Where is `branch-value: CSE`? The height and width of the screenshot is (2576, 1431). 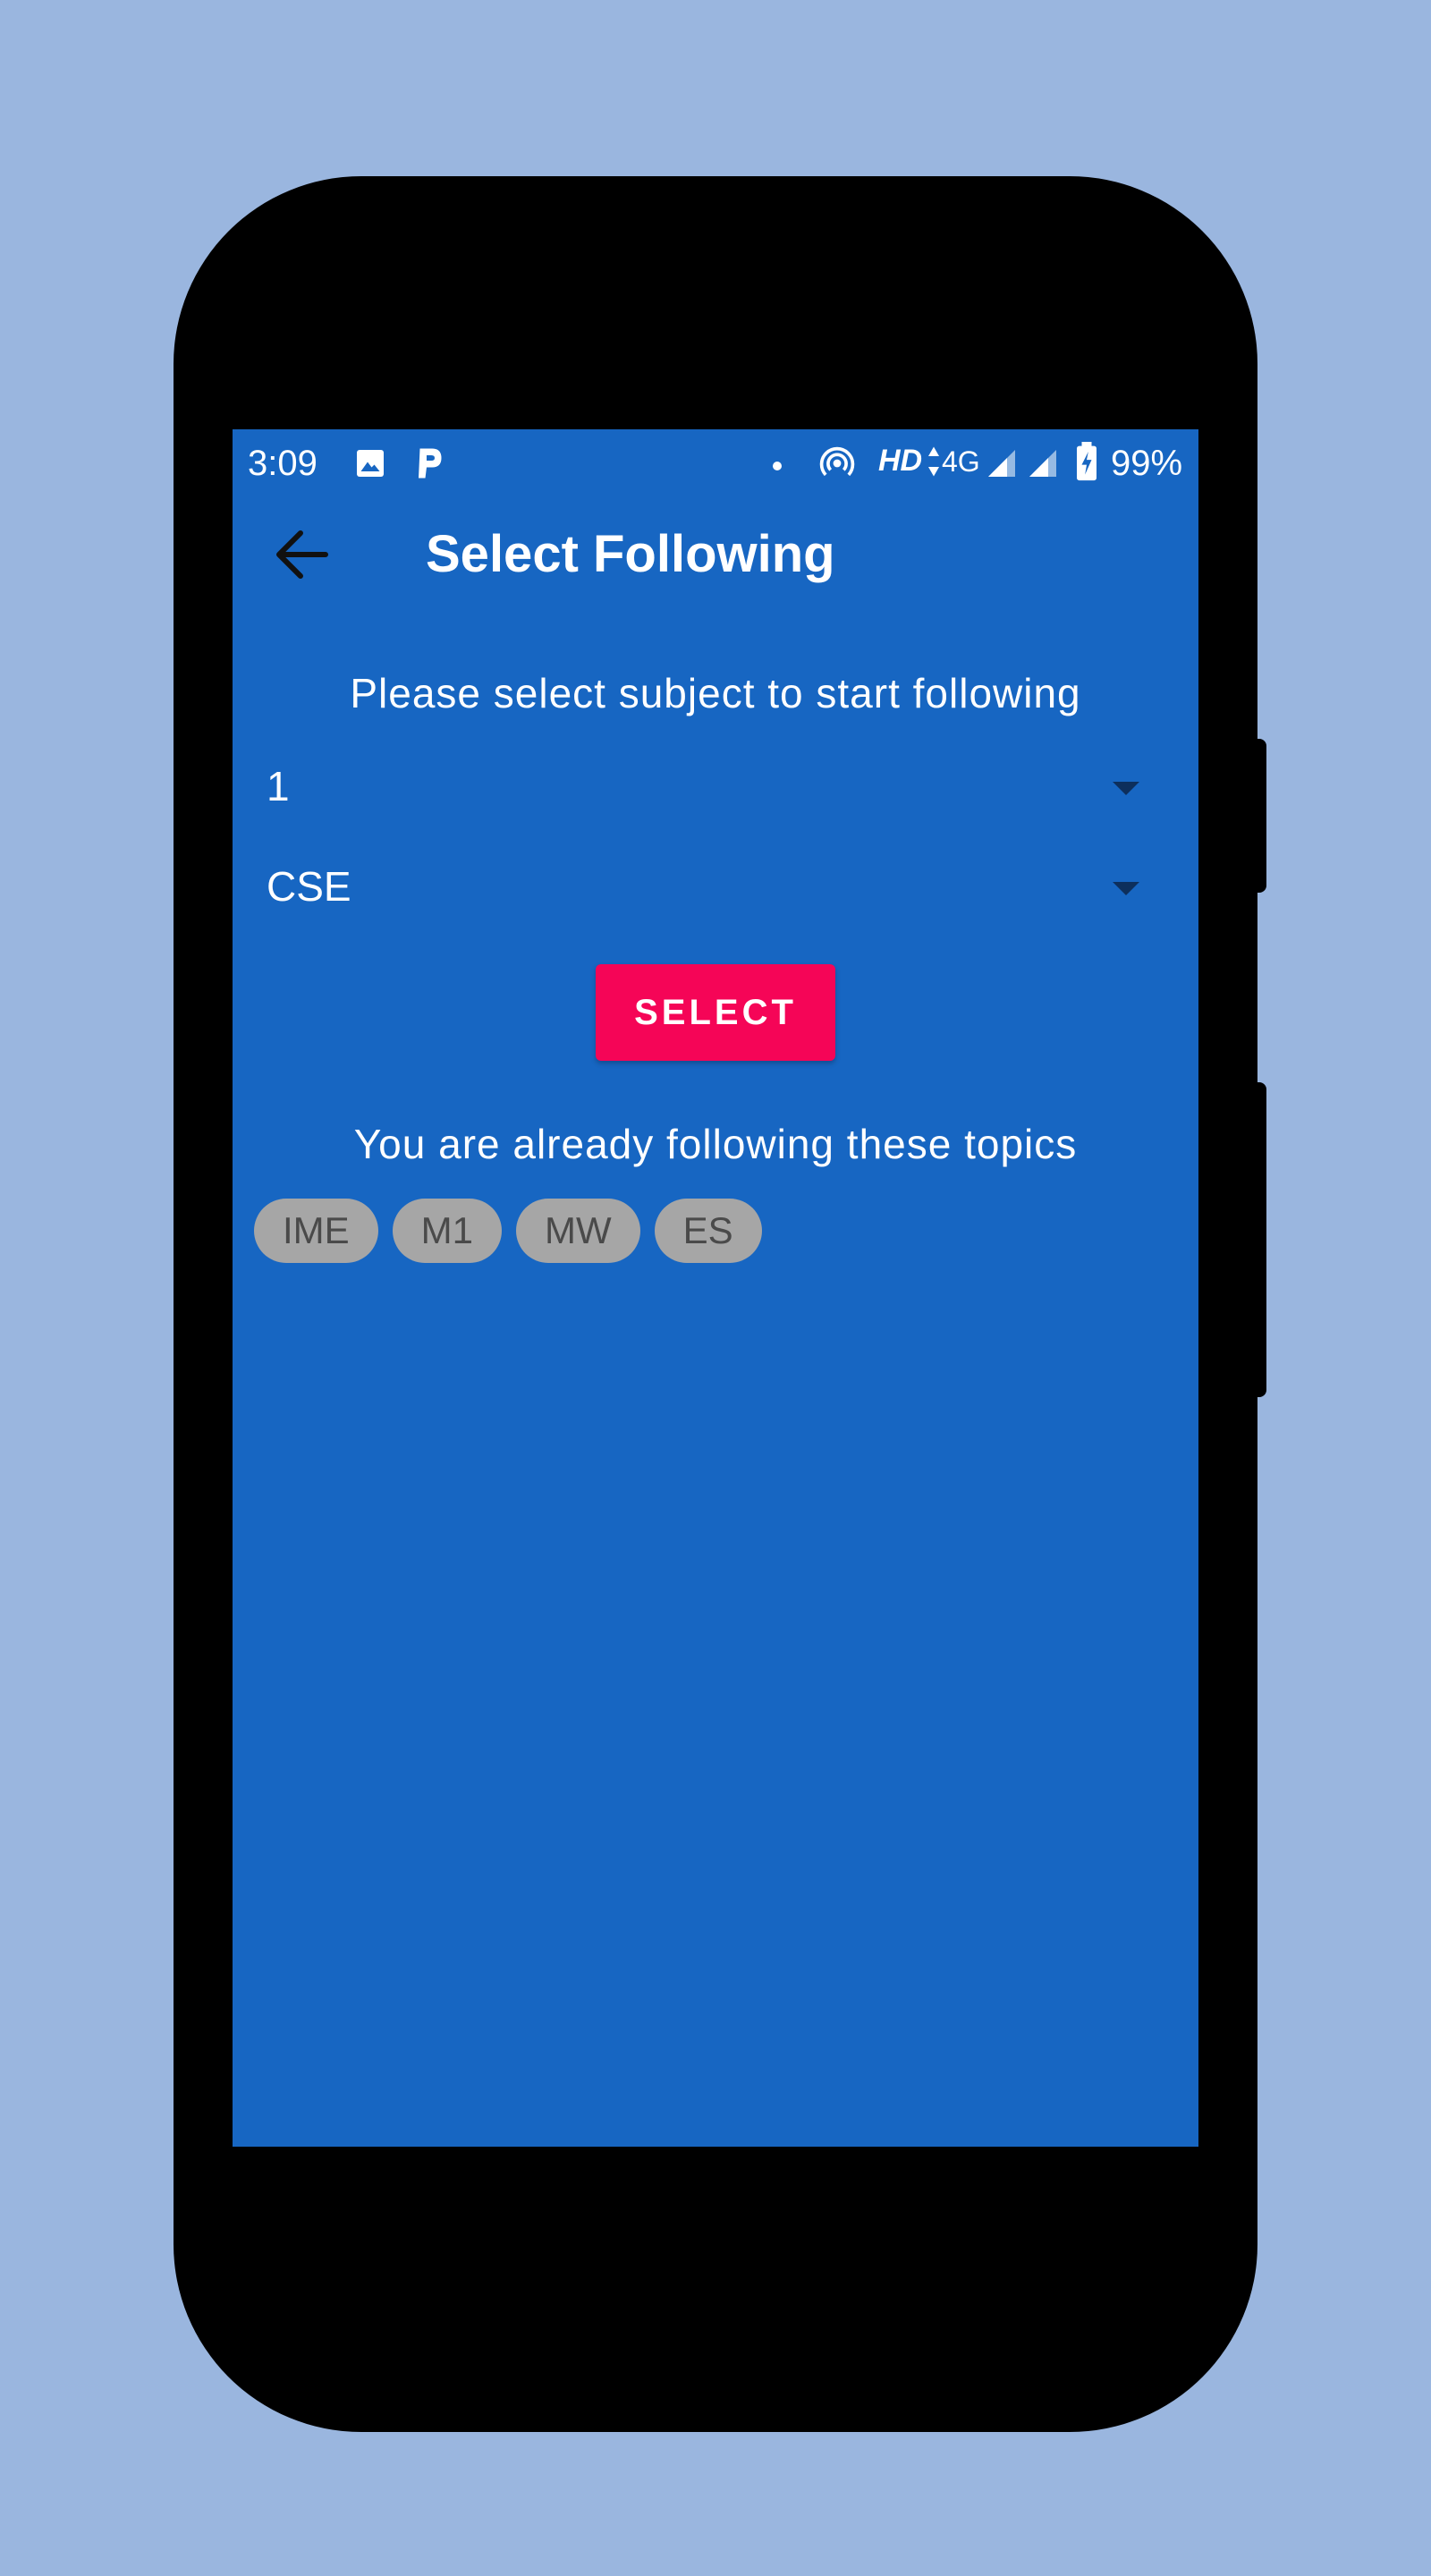 branch-value: CSE is located at coordinates (309, 886).